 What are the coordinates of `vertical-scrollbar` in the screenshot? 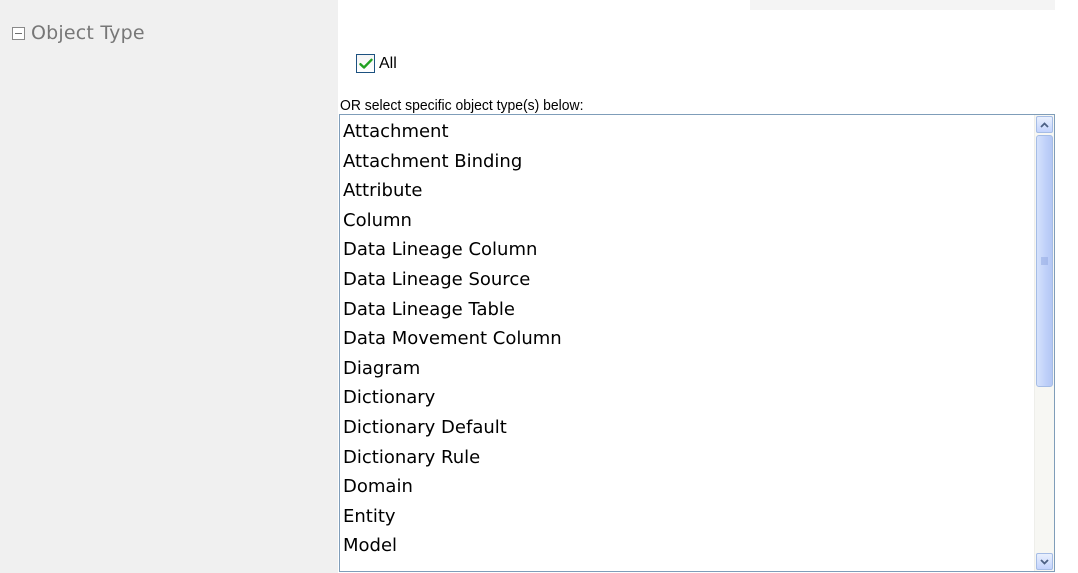 It's located at (1044, 343).